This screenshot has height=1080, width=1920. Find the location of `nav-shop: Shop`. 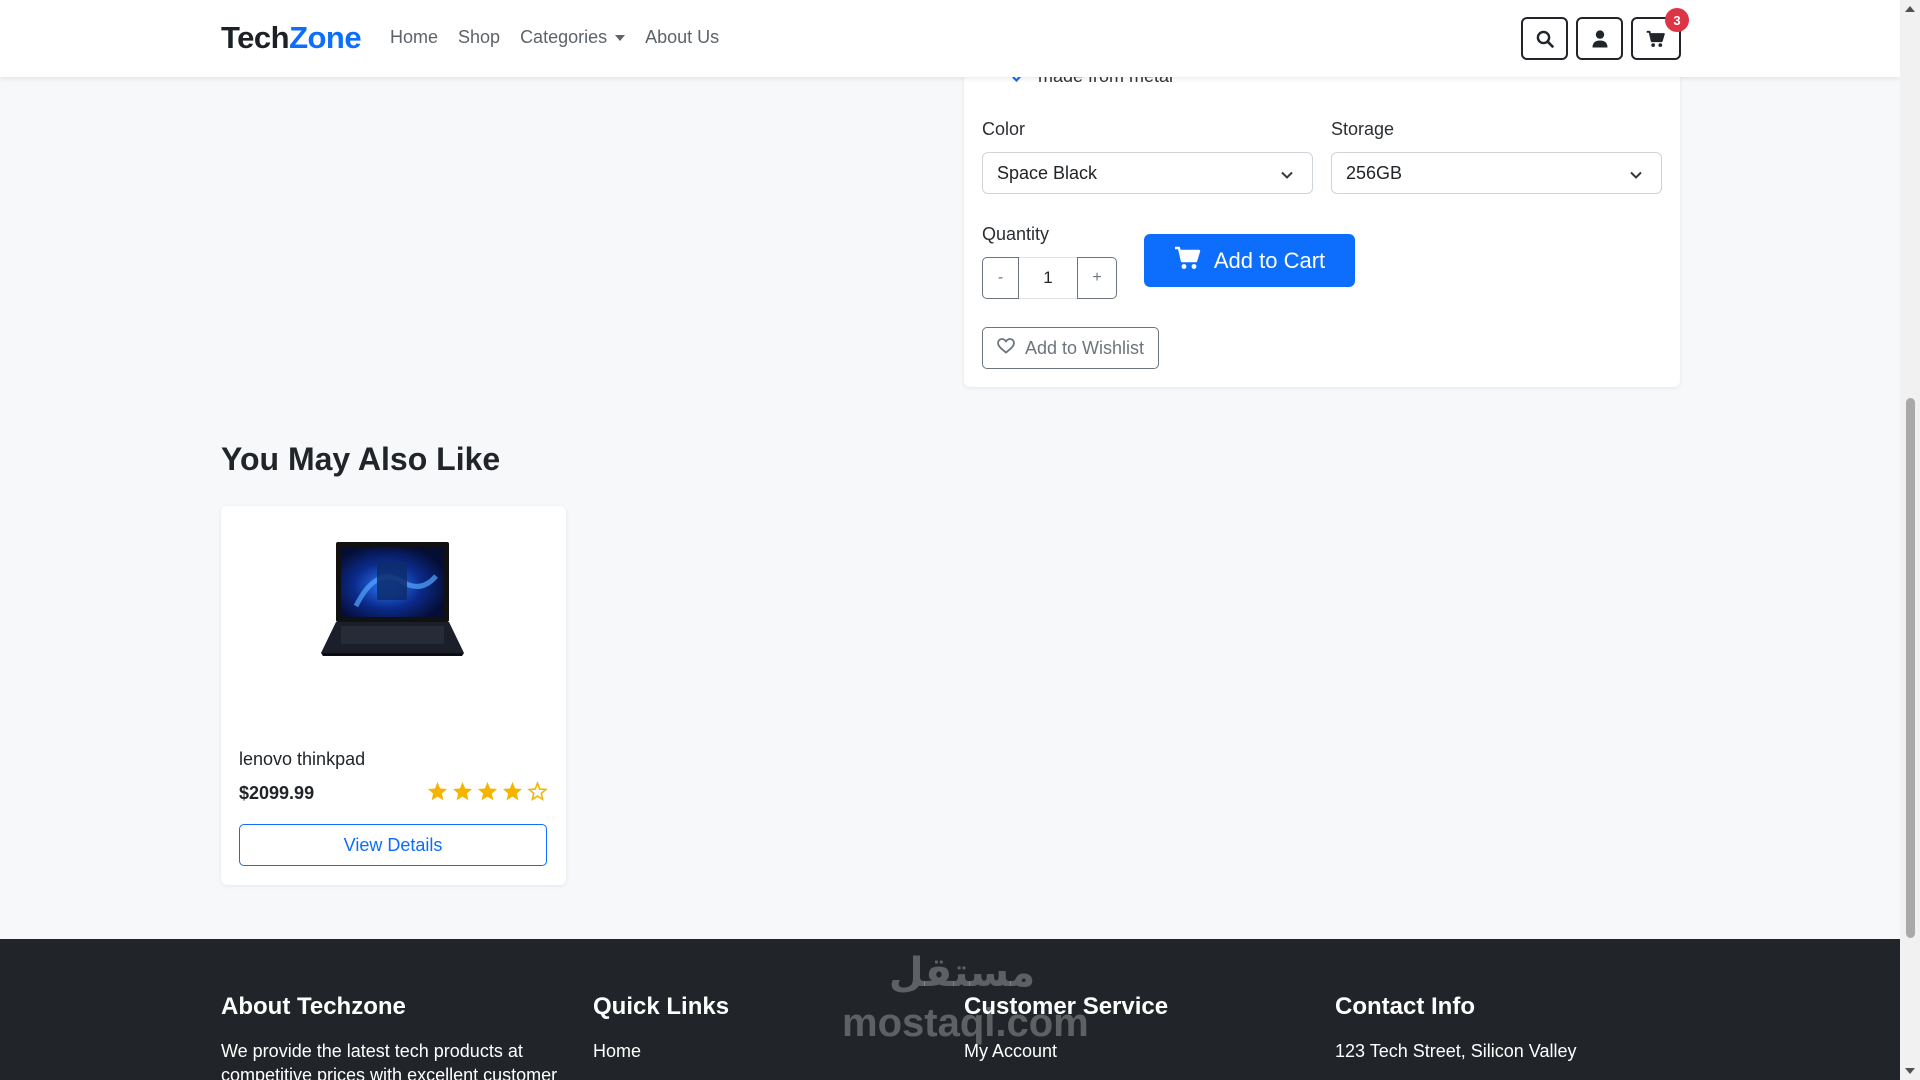

nav-shop: Shop is located at coordinates (479, 37).